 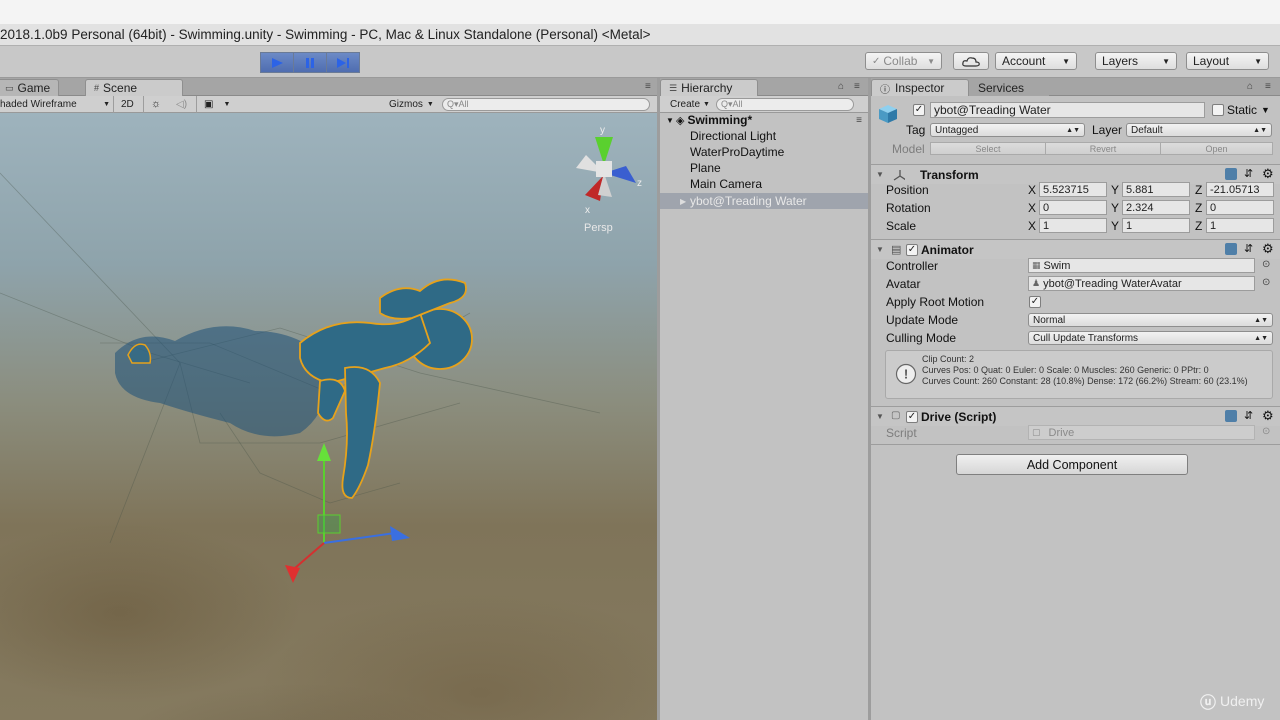 What do you see at coordinates (1156, 189) in the screenshot?
I see `position-y-input: 5.881` at bounding box center [1156, 189].